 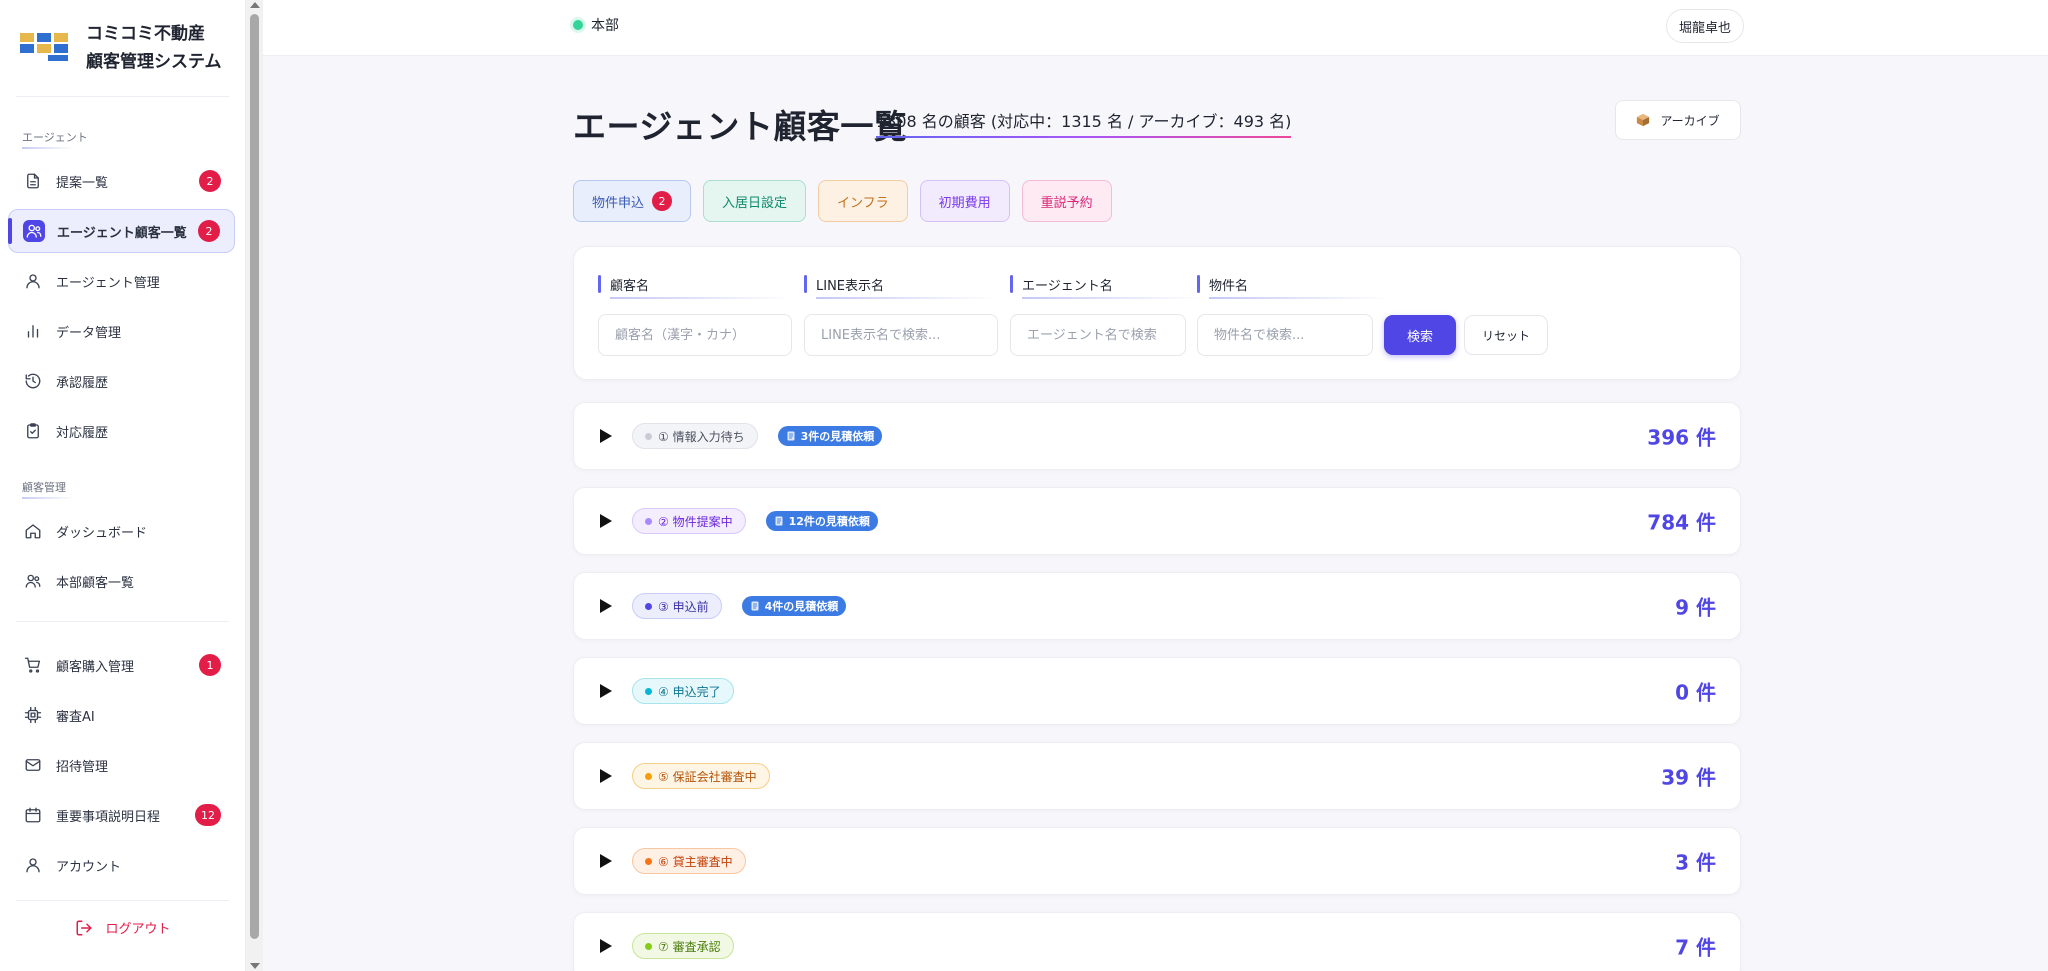 I want to click on filter-label: 入居日設定, so click(x=755, y=203).